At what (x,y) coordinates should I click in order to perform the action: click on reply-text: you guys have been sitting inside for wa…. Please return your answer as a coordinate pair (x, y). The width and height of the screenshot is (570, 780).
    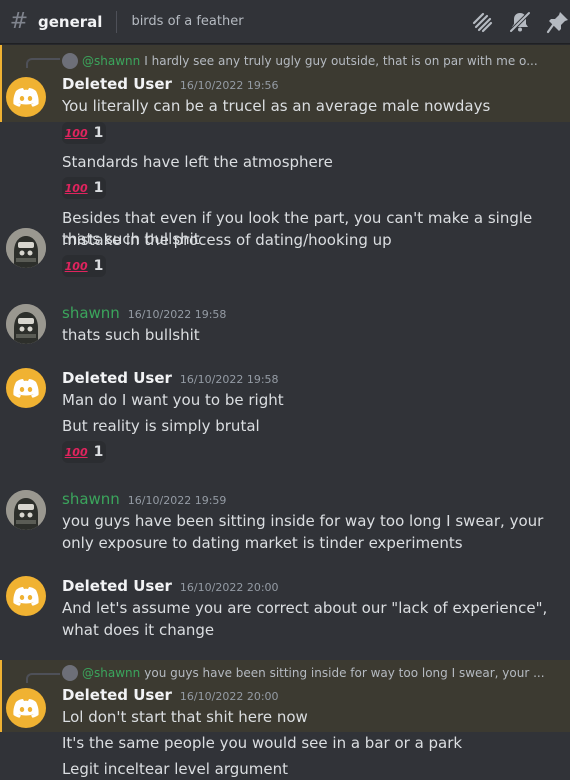
    Looking at the image, I should click on (344, 673).